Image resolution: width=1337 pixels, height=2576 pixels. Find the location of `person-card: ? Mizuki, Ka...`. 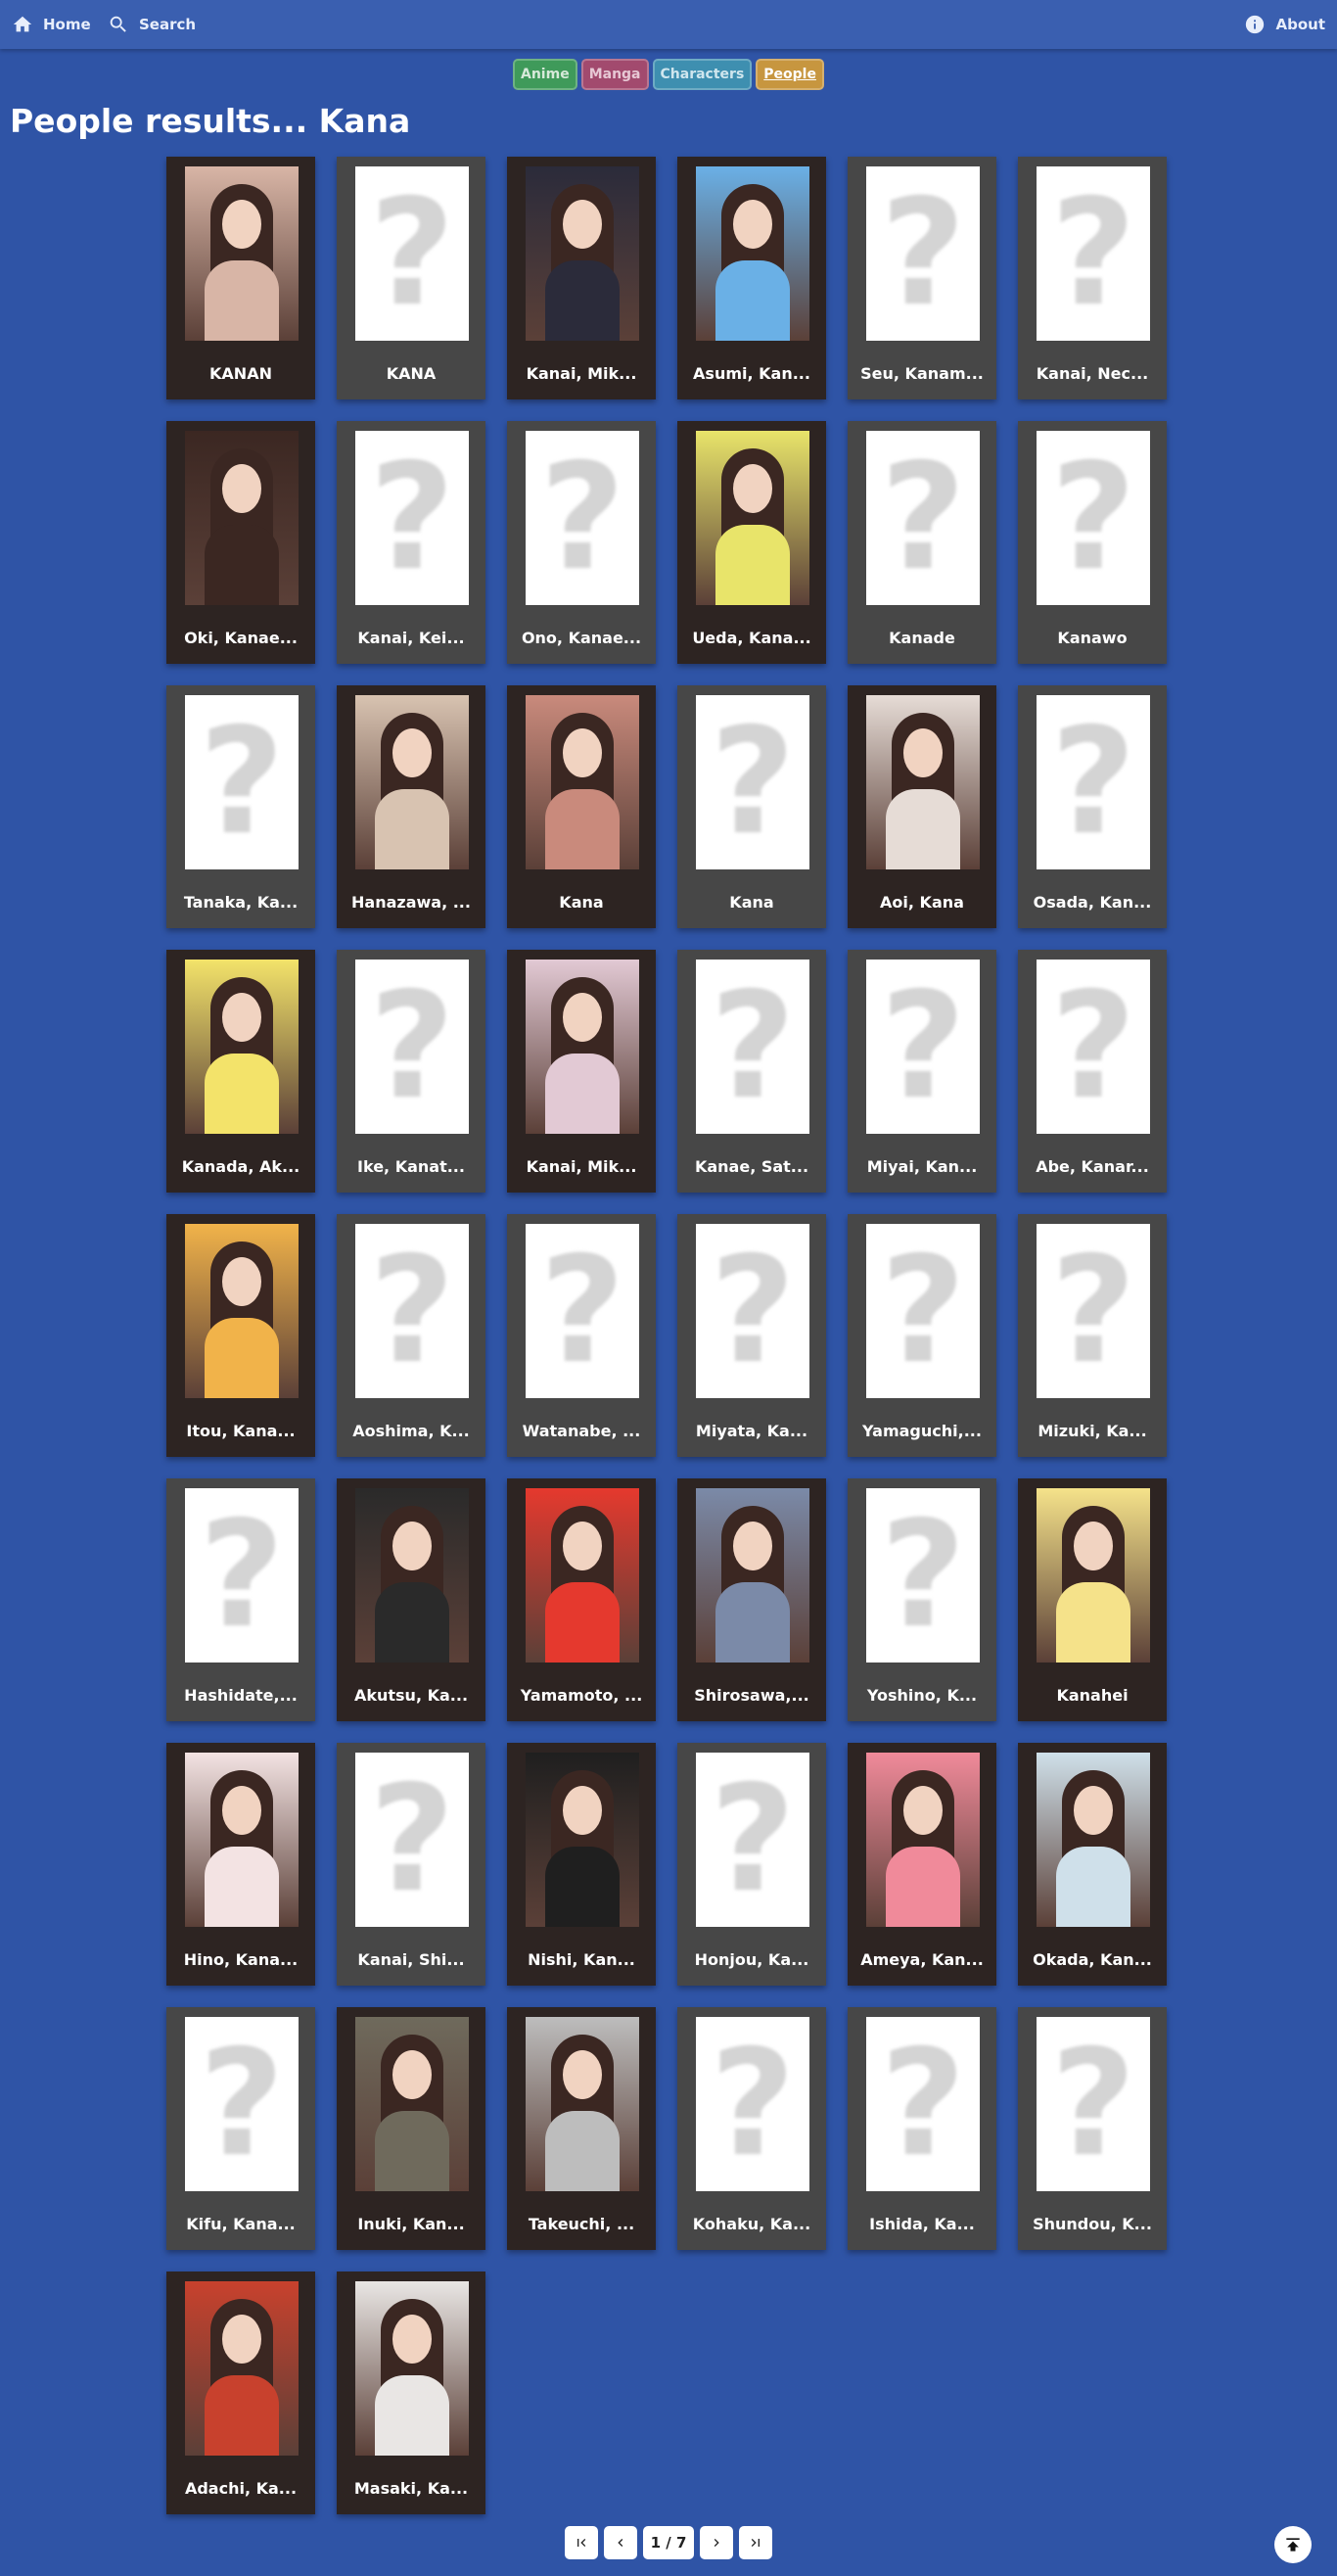

person-card: ? Mizuki, Ka... is located at coordinates (1092, 1335).